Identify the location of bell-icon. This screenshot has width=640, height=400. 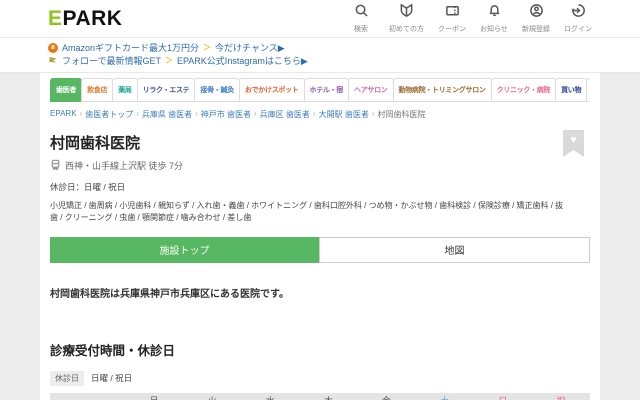
(494, 13).